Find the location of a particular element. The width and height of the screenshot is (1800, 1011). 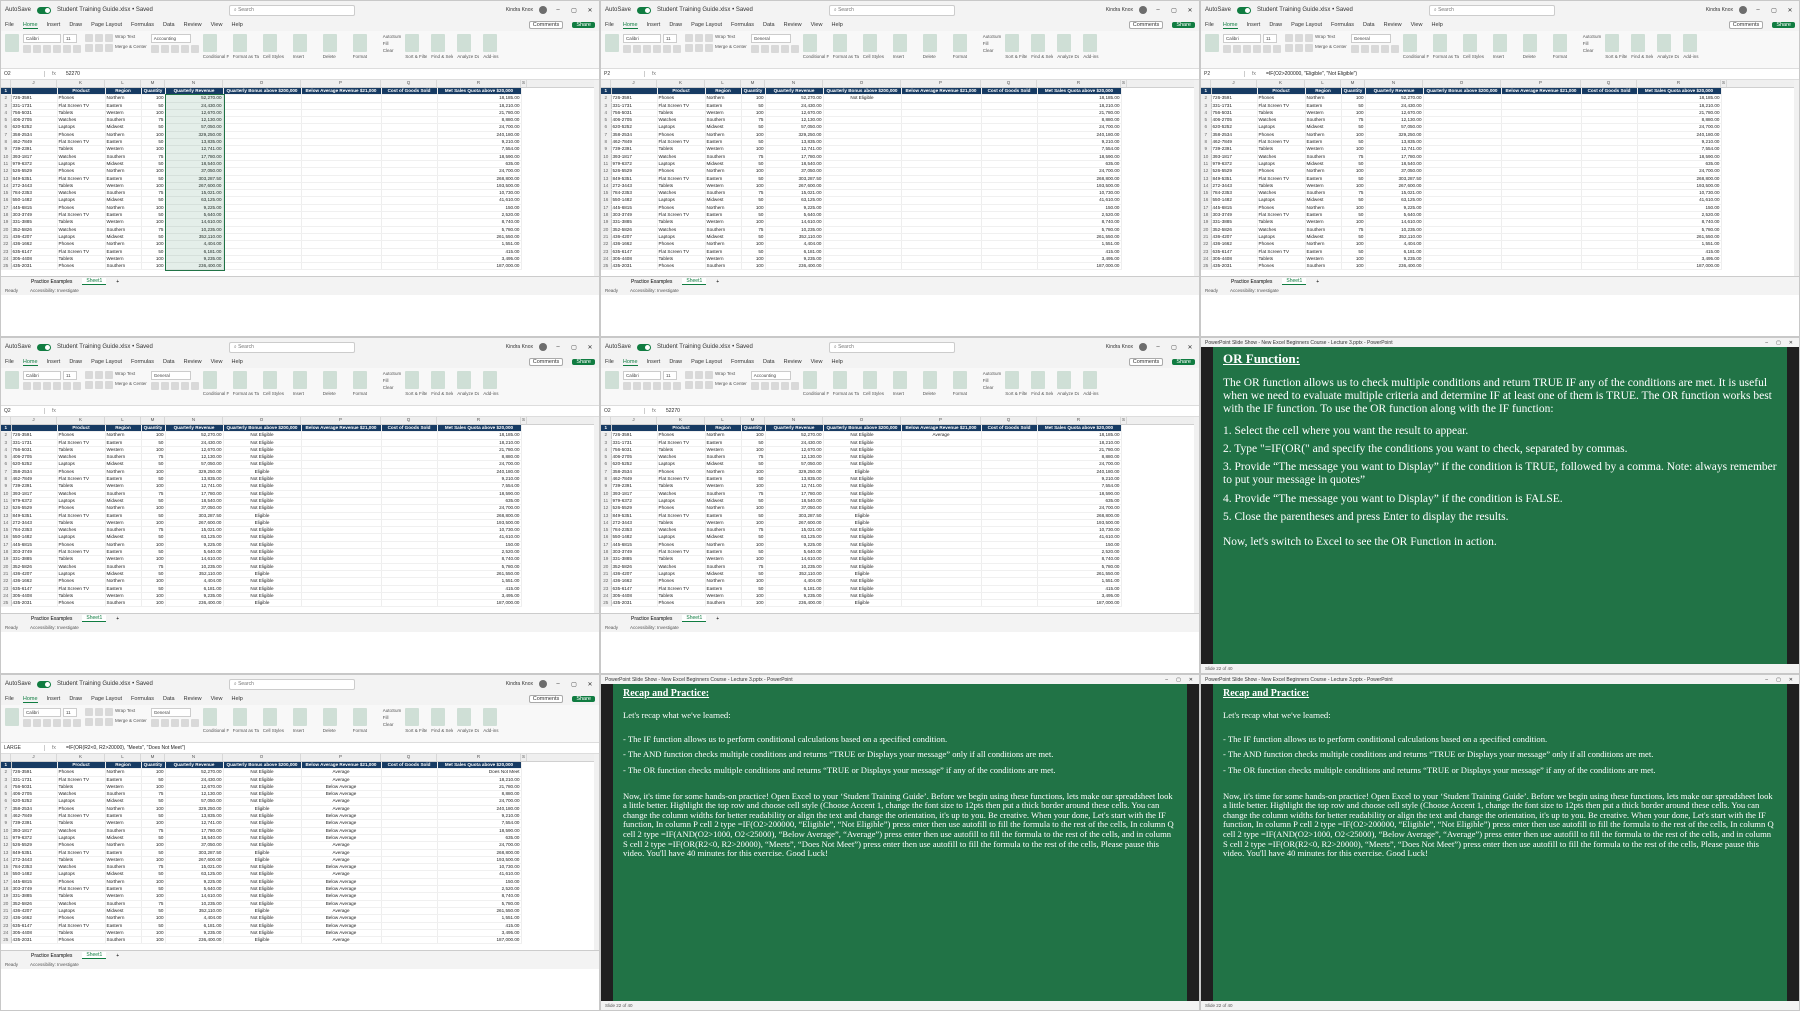

cell: 236,400.00 is located at coordinates (194, 940).